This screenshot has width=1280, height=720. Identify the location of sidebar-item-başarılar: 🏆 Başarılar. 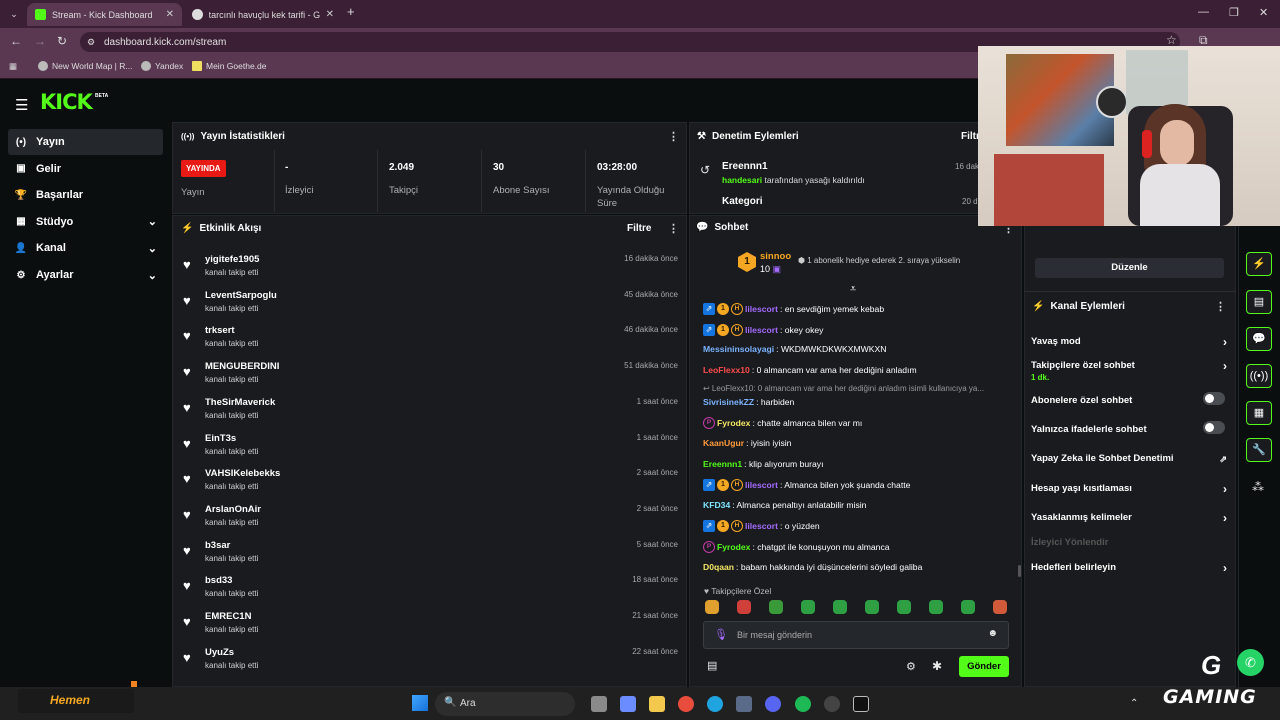
(85, 195).